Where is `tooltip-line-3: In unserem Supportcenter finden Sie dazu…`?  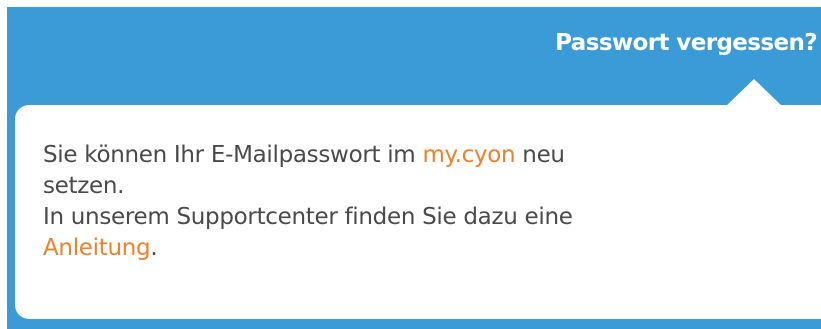
tooltip-line-3: In unserem Supportcenter finden Sie dazu… is located at coordinates (308, 217).